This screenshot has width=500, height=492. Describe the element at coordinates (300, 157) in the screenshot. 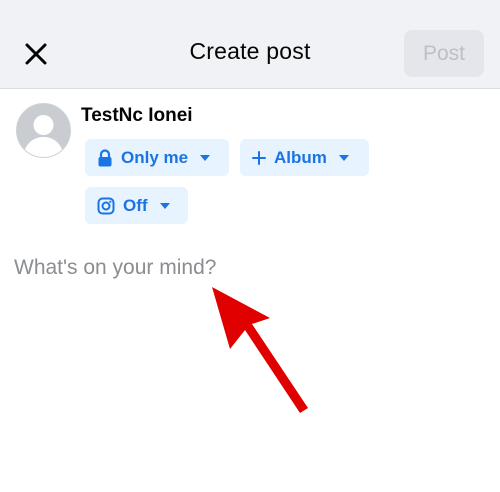

I see `album-label: Album` at that location.